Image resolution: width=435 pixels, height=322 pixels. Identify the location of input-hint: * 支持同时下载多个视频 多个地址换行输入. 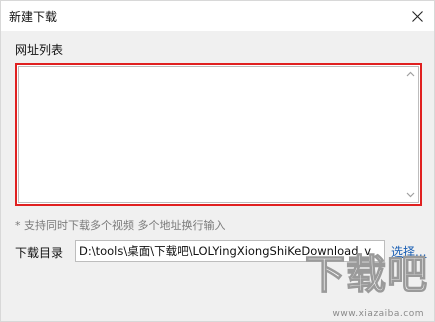
(120, 225).